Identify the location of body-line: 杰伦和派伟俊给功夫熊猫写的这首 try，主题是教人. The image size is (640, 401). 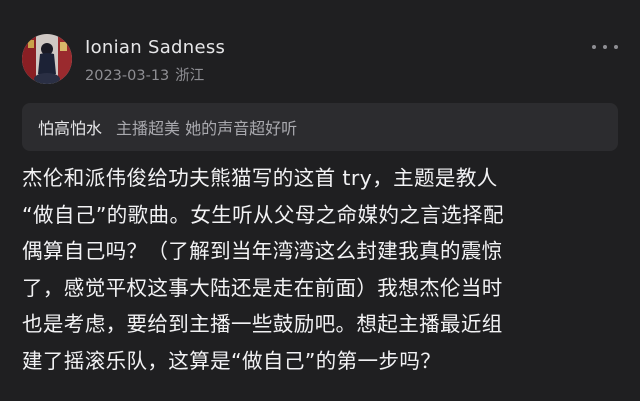
(260, 178).